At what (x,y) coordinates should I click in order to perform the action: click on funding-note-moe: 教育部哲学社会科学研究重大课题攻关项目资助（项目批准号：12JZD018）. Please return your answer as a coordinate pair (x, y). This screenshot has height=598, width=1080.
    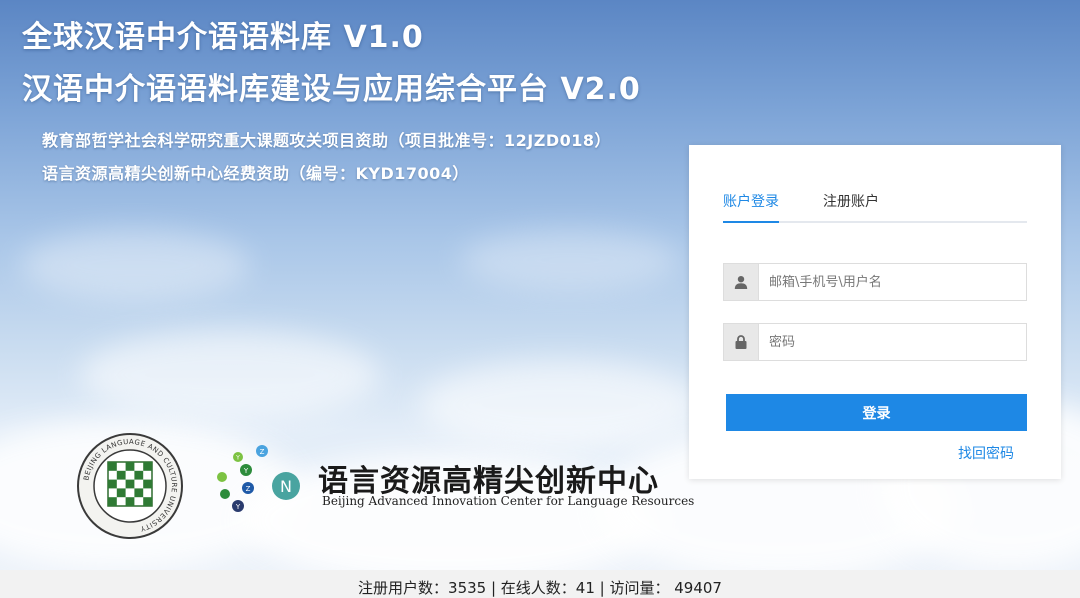
    Looking at the image, I should click on (327, 140).